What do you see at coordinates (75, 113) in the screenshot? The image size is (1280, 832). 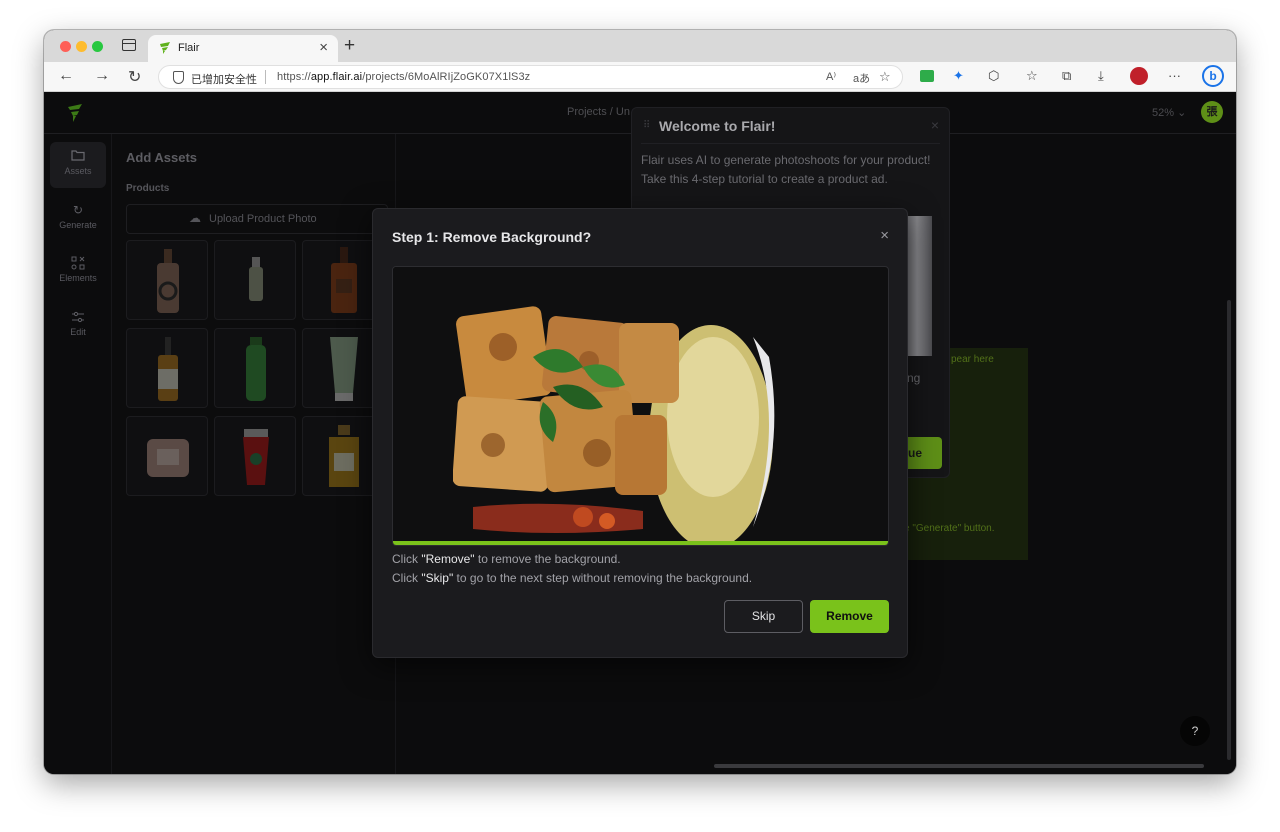 I see `flair-logo-icon` at bounding box center [75, 113].